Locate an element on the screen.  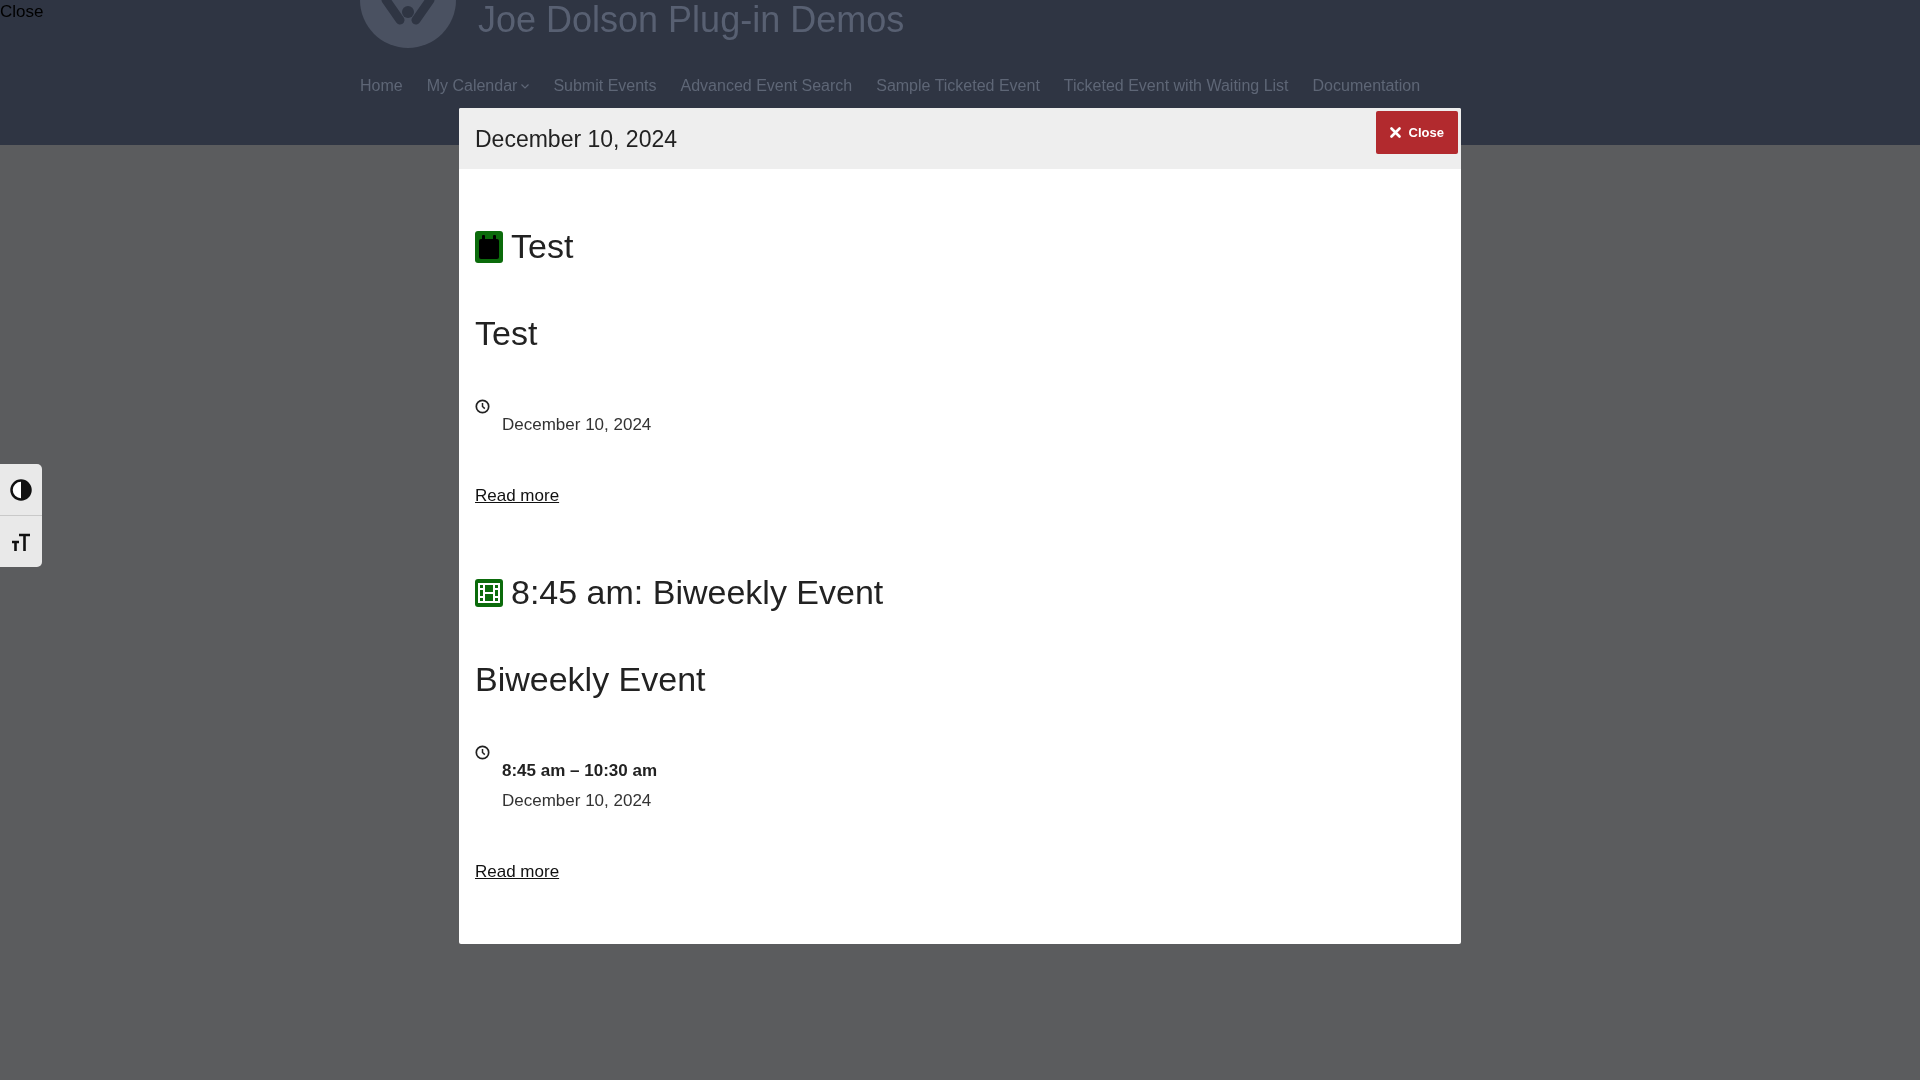
event-title: Test is located at coordinates (506, 333).